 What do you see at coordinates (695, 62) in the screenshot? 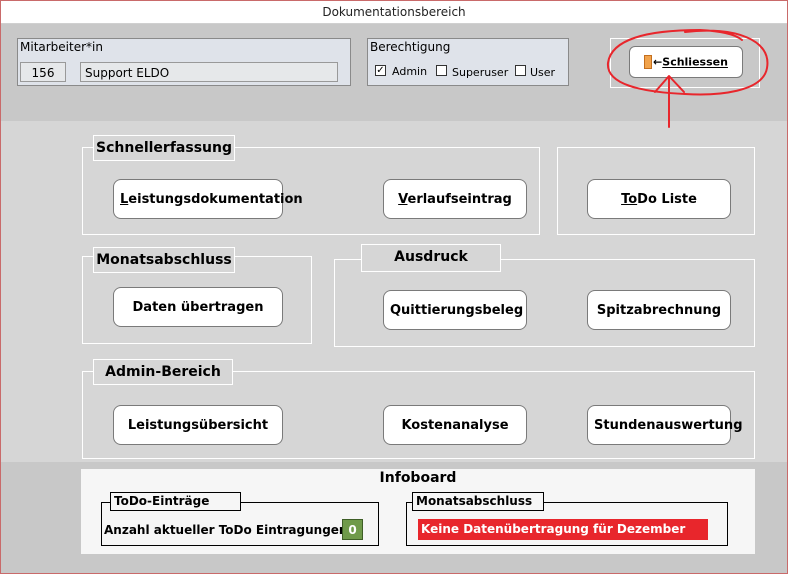
I see `close-button-label: Schliessen` at bounding box center [695, 62].